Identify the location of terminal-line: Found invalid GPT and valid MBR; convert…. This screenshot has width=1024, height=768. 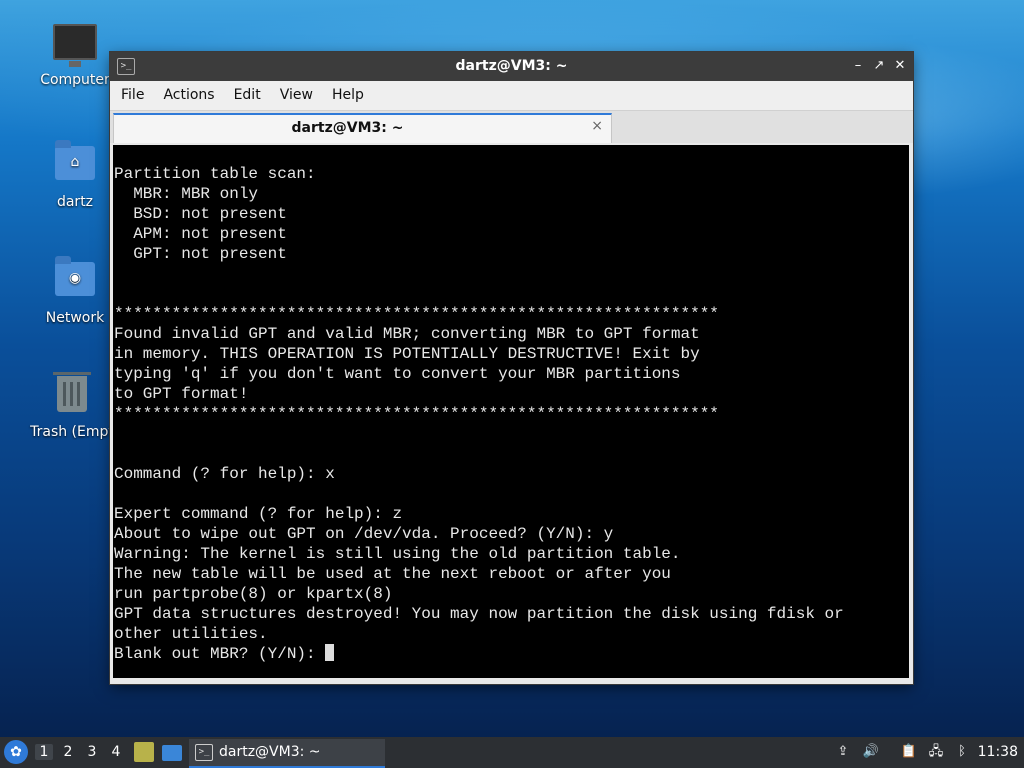
(407, 334).